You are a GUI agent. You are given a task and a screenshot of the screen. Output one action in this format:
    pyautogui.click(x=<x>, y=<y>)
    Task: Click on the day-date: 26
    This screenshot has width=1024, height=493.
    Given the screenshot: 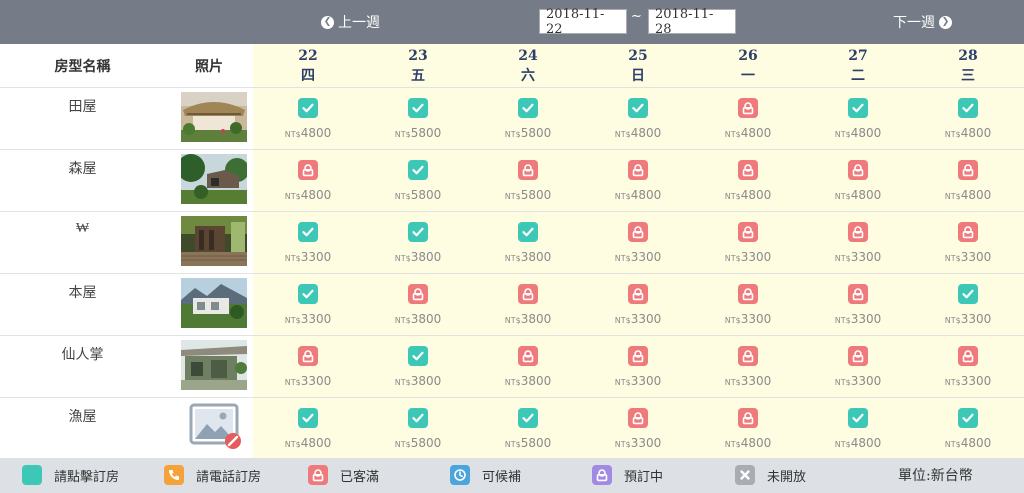 What is the action you would take?
    pyautogui.click(x=748, y=56)
    